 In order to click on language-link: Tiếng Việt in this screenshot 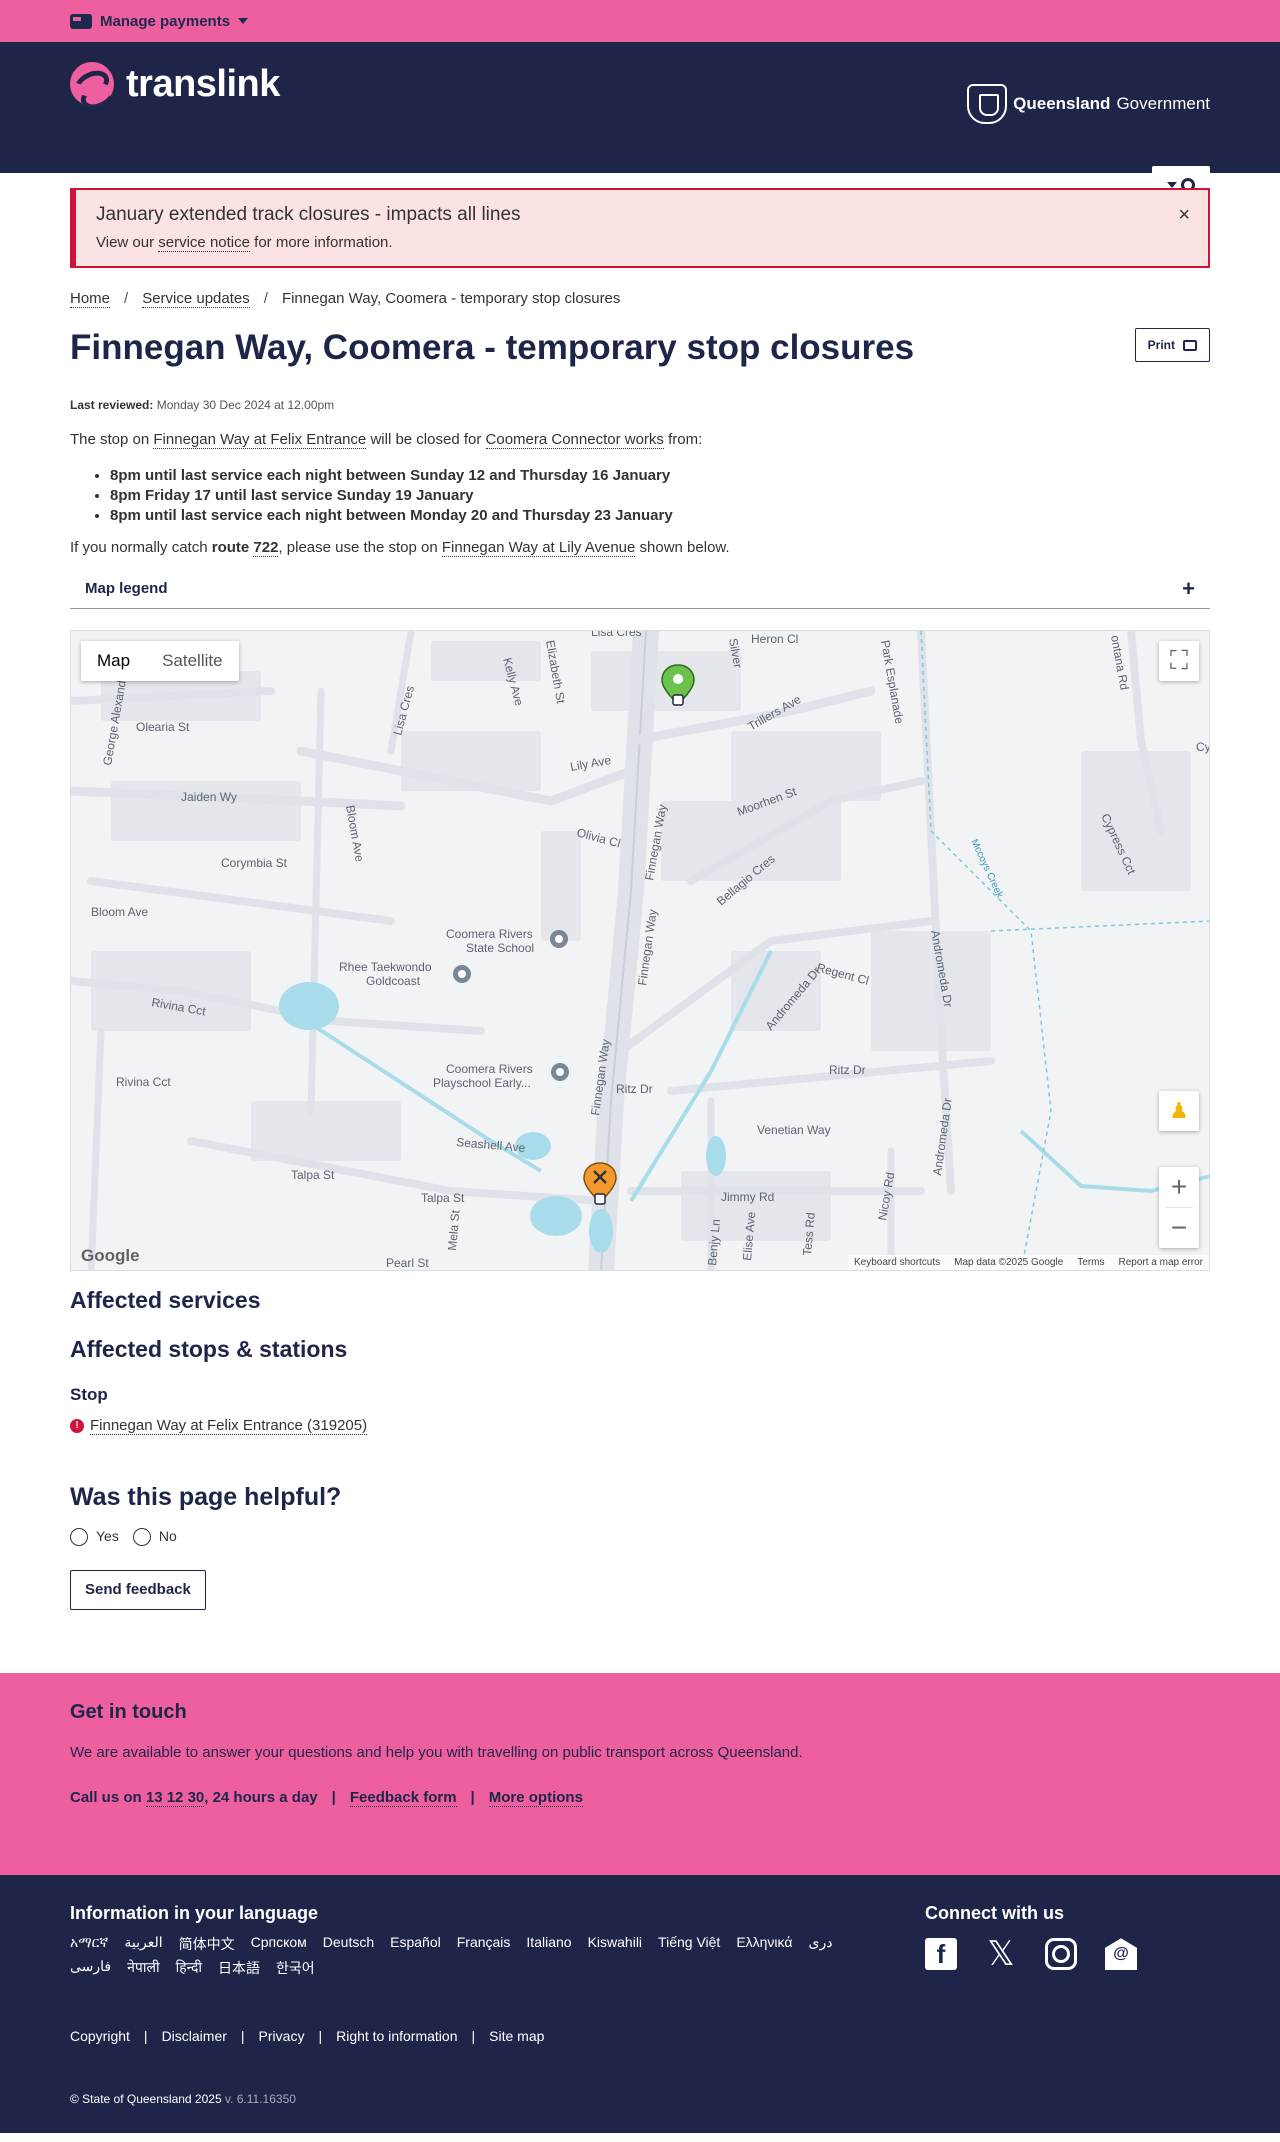, I will do `click(689, 1944)`.